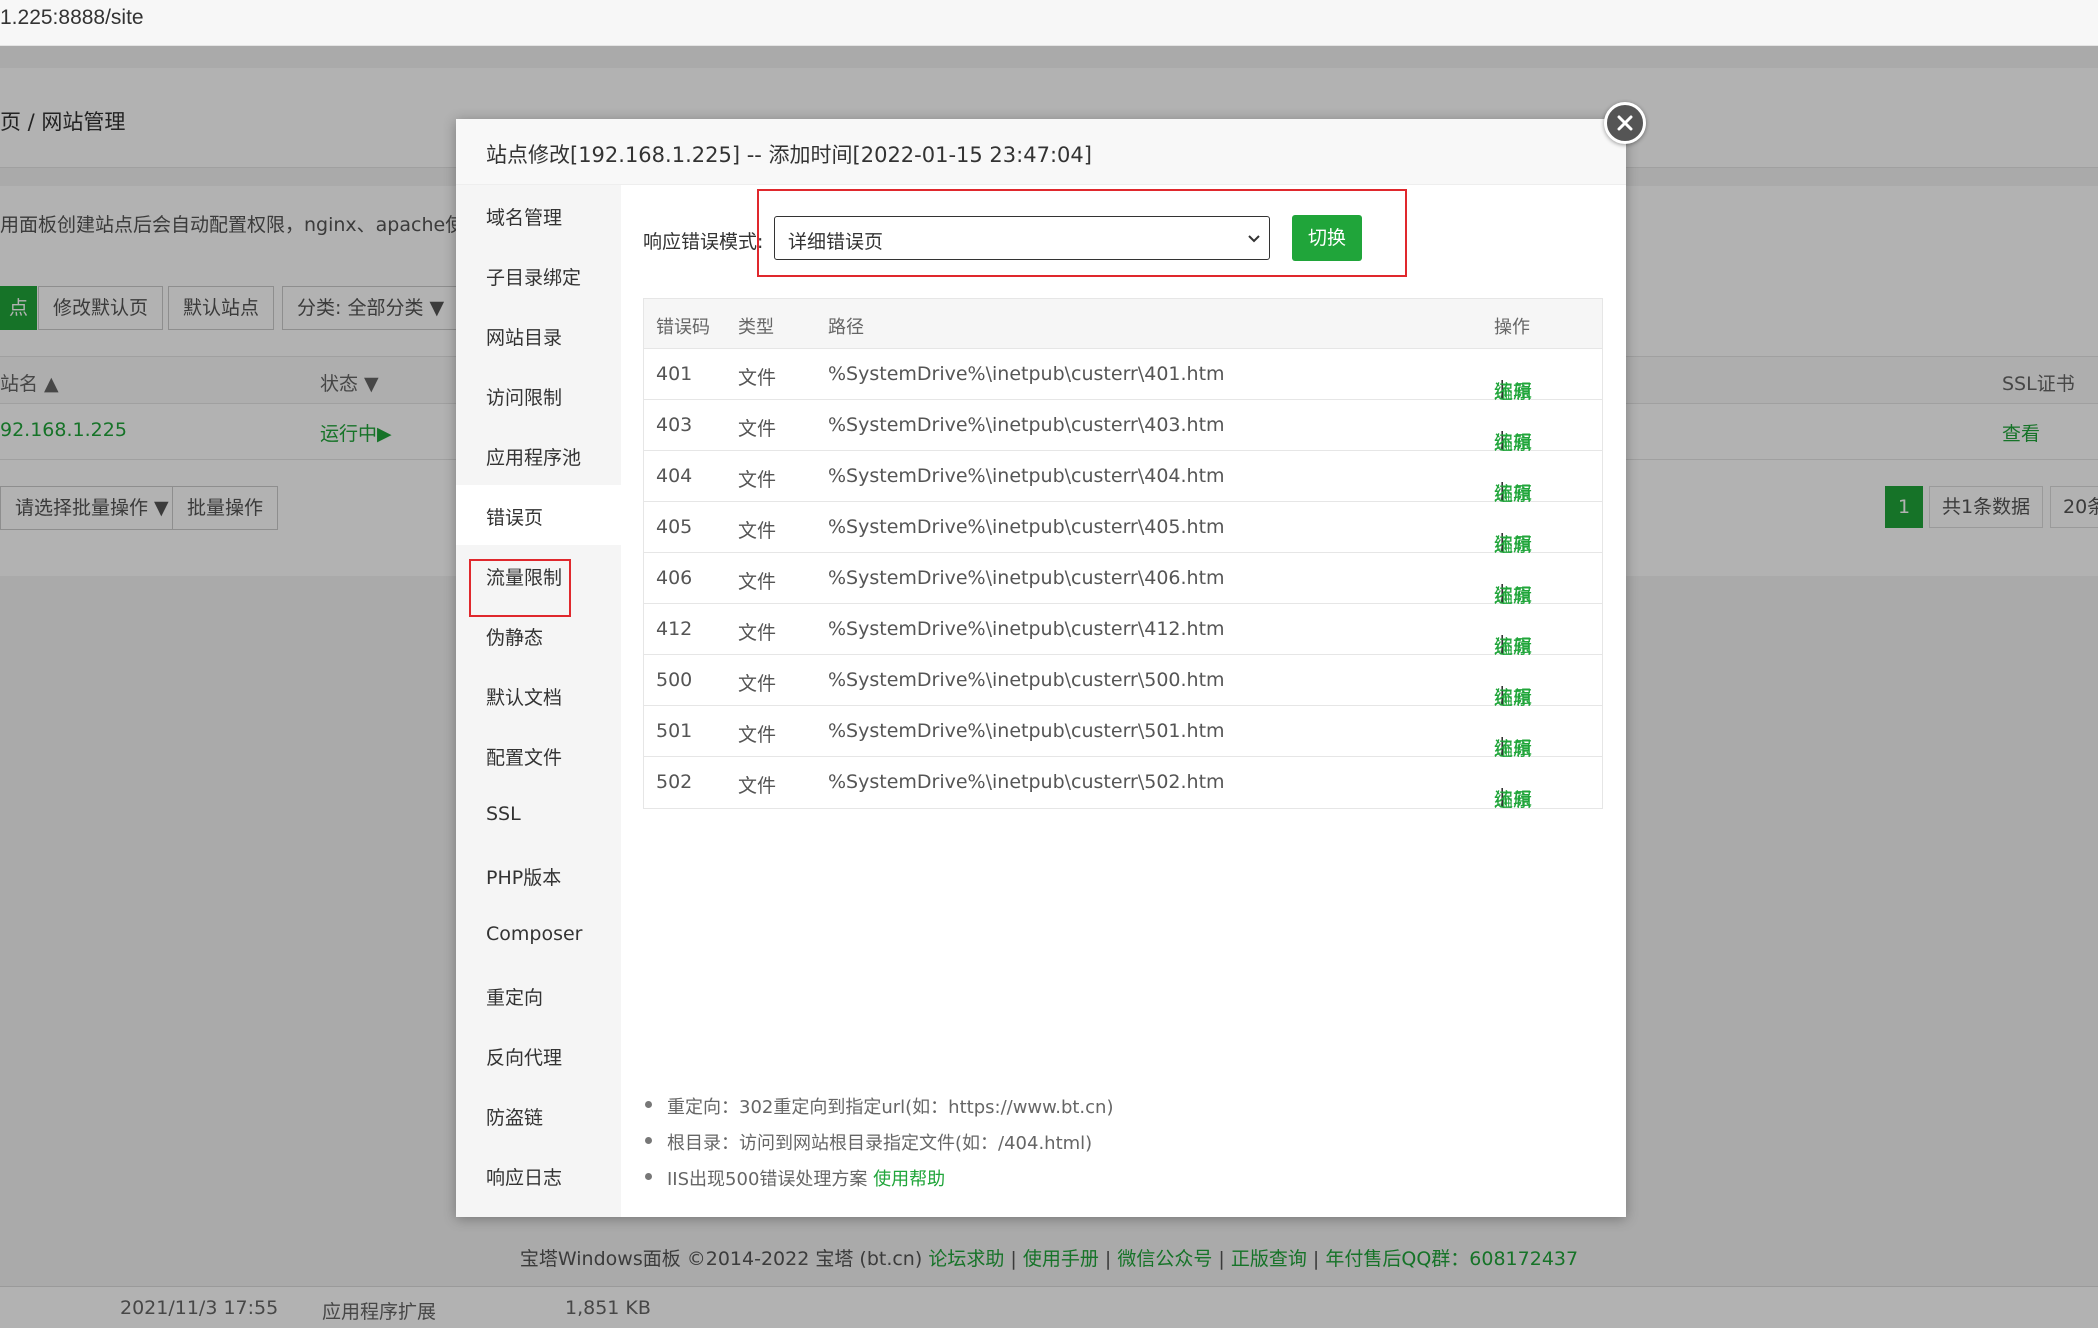 This screenshot has height=1328, width=2098. Describe the element at coordinates (1026, 374) in the screenshot. I see `error-path: %SystemDrive%\inetpub\custerr\401.htm` at that location.